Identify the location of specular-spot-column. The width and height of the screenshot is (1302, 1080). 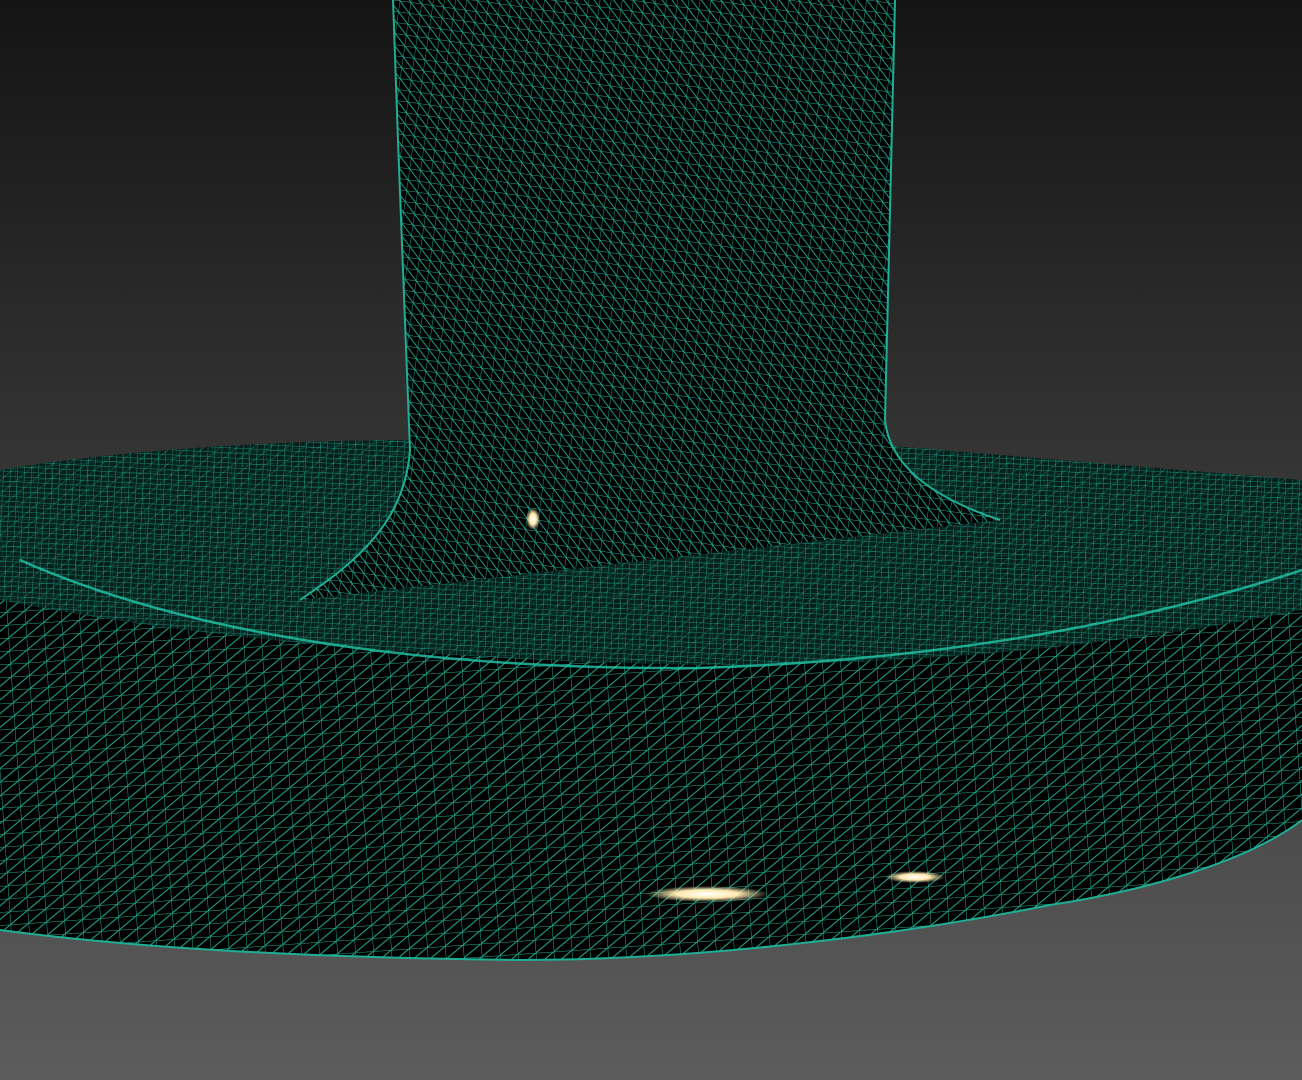
(533, 519).